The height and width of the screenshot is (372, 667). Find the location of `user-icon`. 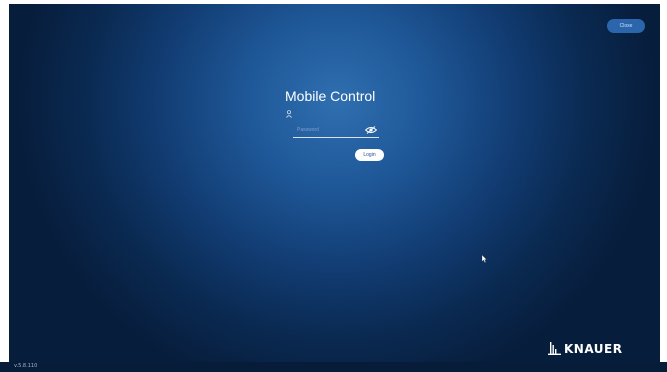

user-icon is located at coordinates (289, 114).